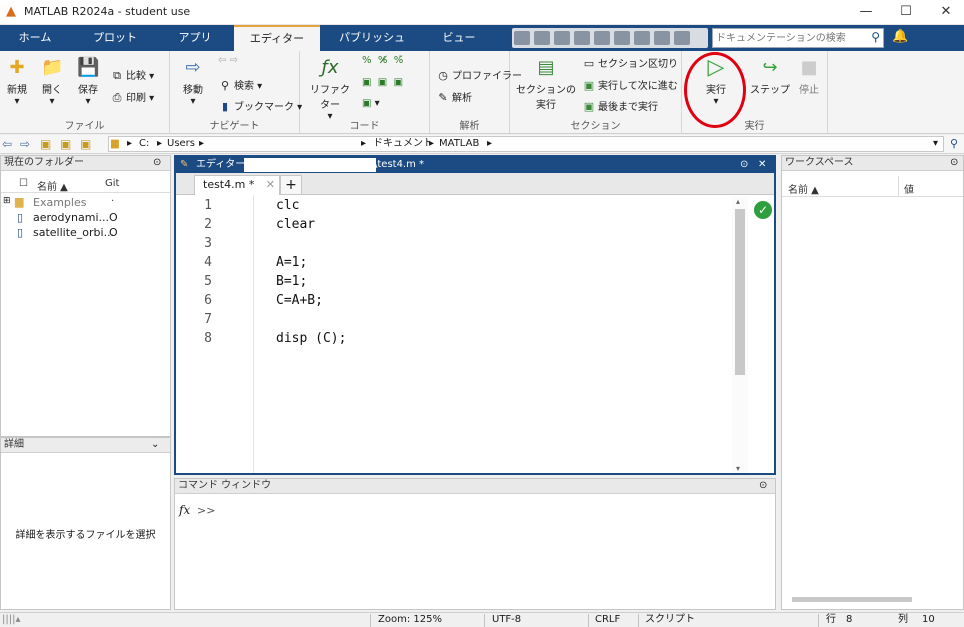  Describe the element at coordinates (65, 144) in the screenshot. I see `browse-folder-icon: ▣` at that location.